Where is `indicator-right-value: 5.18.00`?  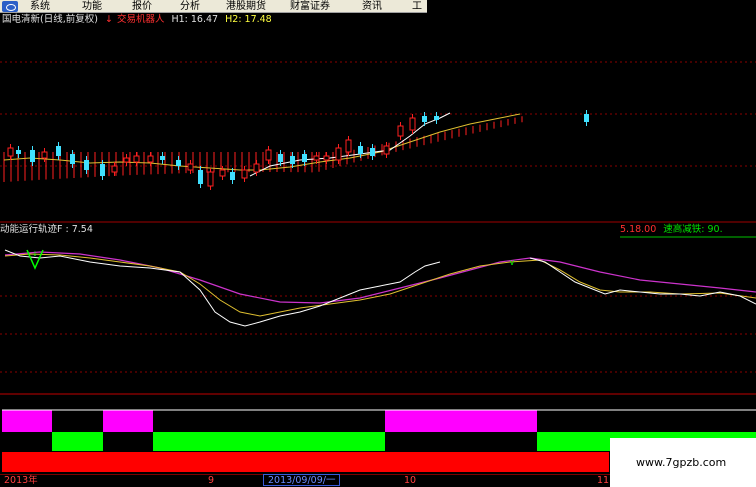 indicator-right-value: 5.18.00 is located at coordinates (638, 229).